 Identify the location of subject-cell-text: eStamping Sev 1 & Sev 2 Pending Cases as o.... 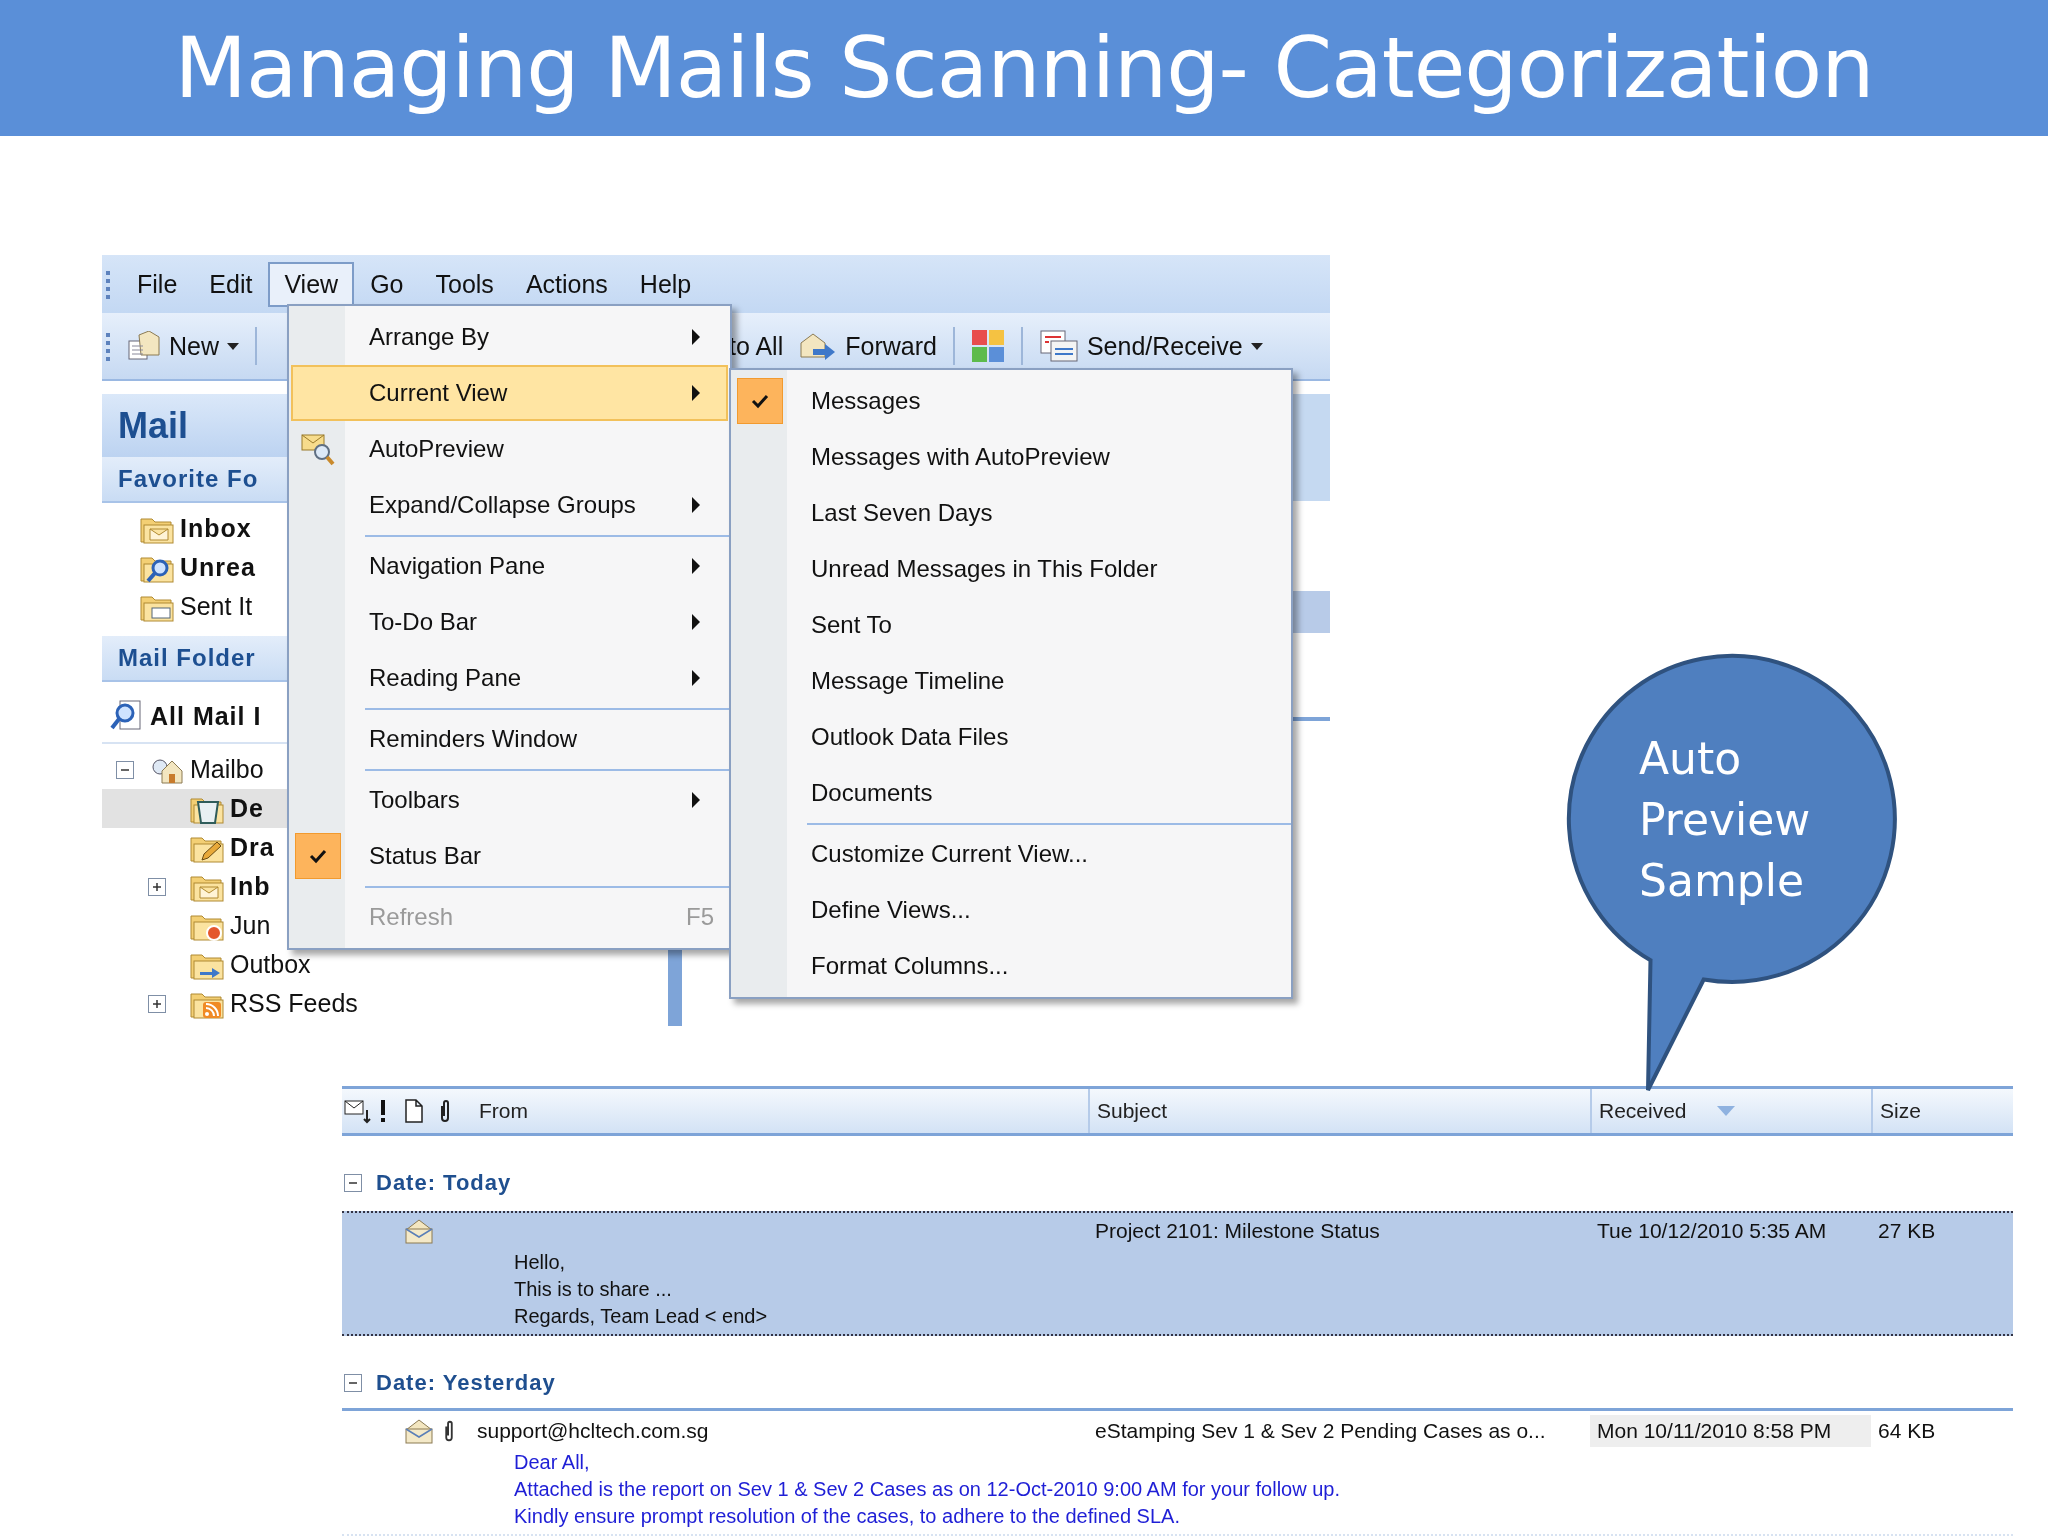
(1320, 1431).